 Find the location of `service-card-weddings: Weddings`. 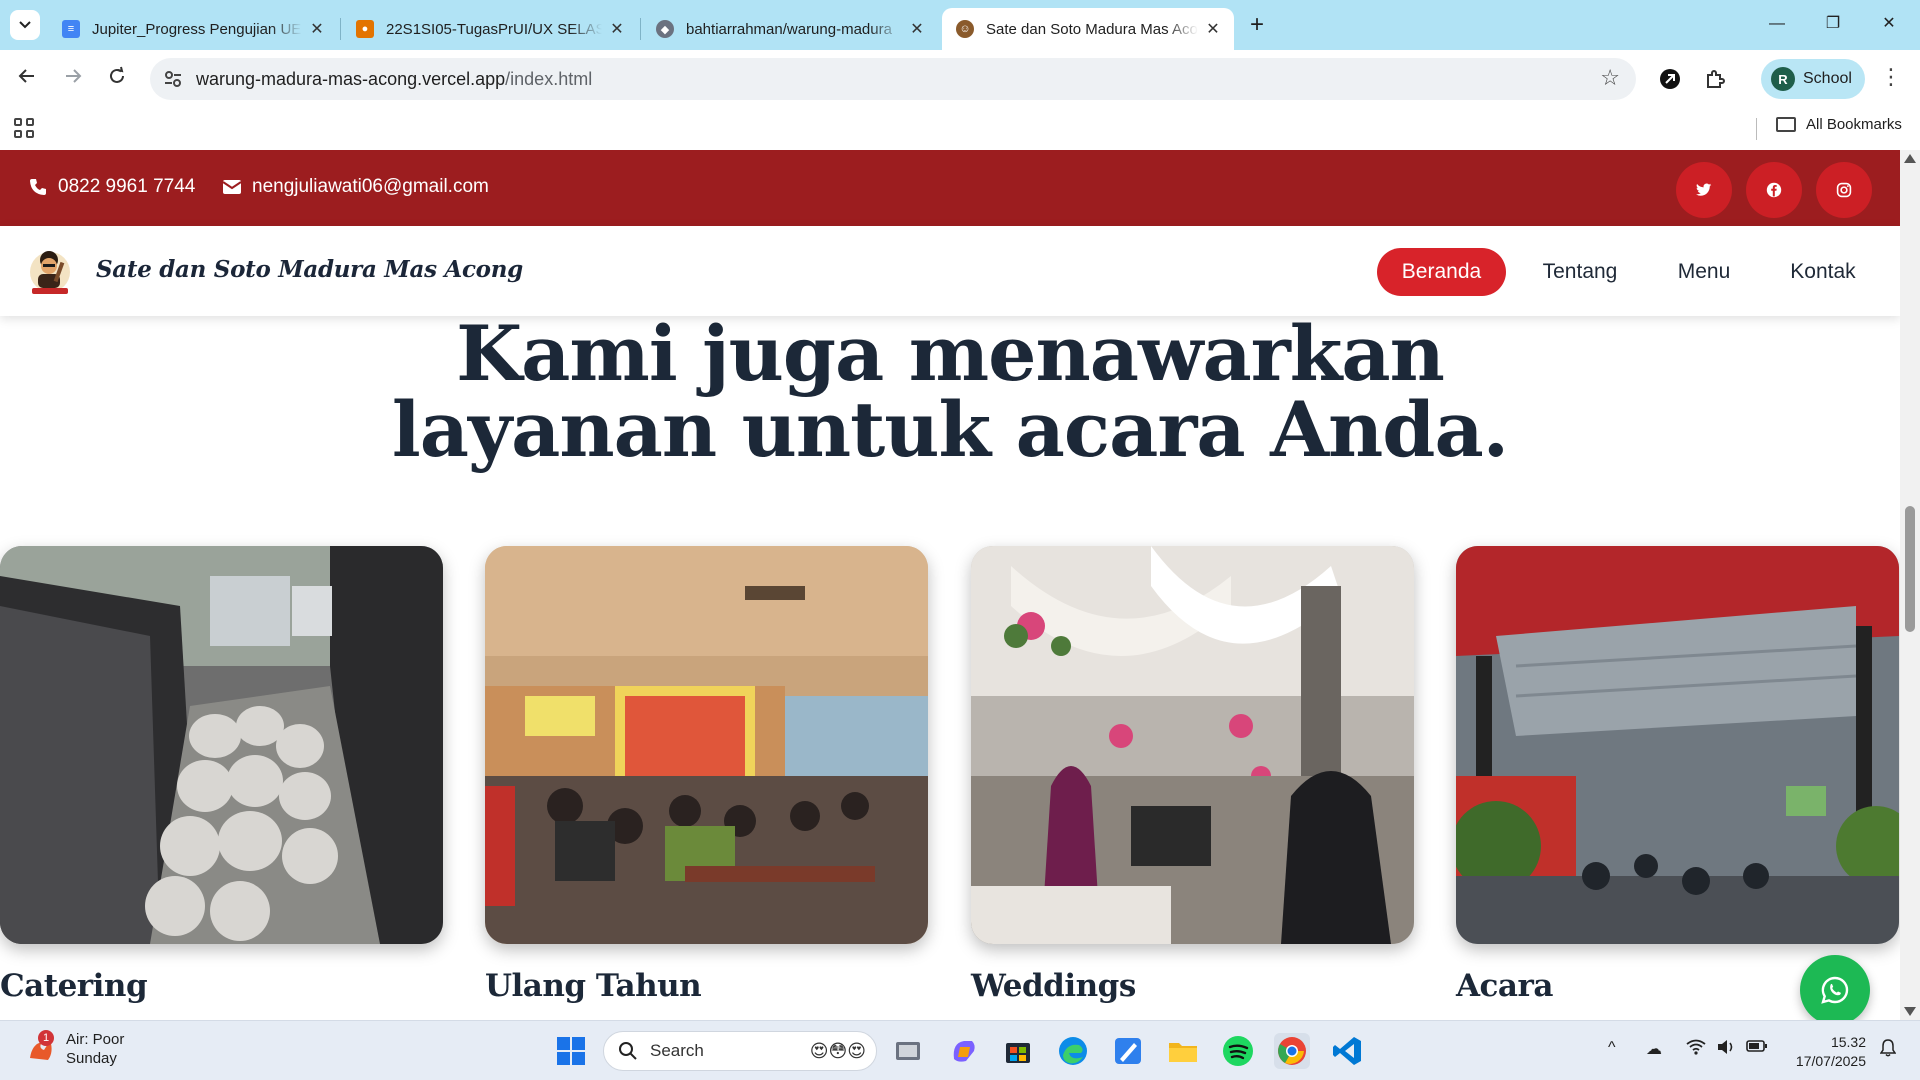

service-card-weddings: Weddings is located at coordinates (1192, 775).